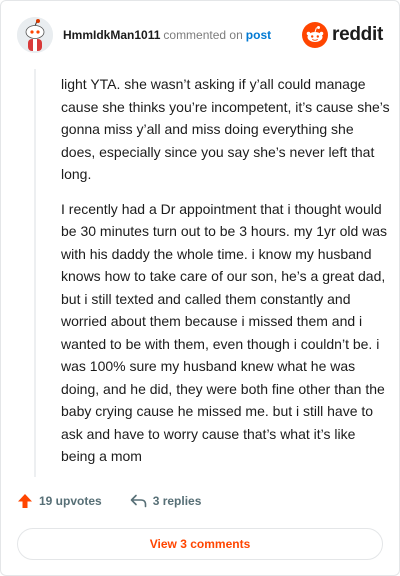  What do you see at coordinates (138, 501) in the screenshot?
I see `reply-arrow-icon` at bounding box center [138, 501].